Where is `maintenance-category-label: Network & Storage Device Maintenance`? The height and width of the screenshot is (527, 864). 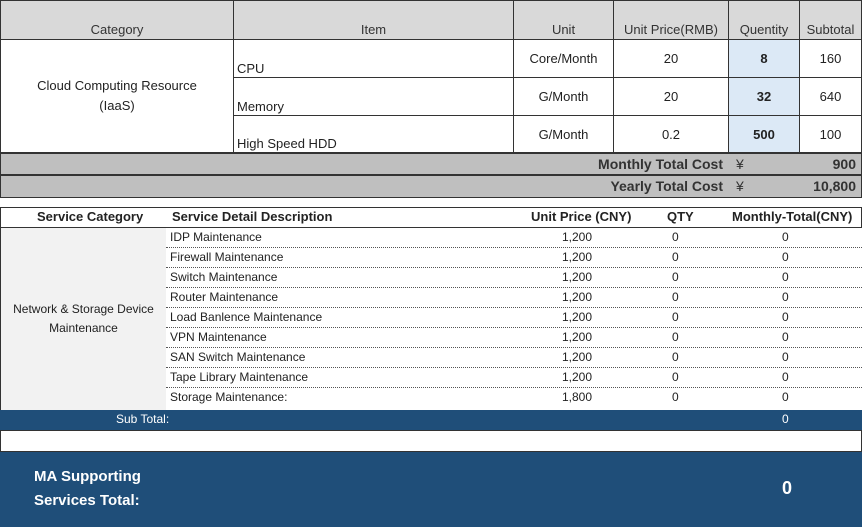 maintenance-category-label: Network & Storage Device Maintenance is located at coordinates (83, 318).